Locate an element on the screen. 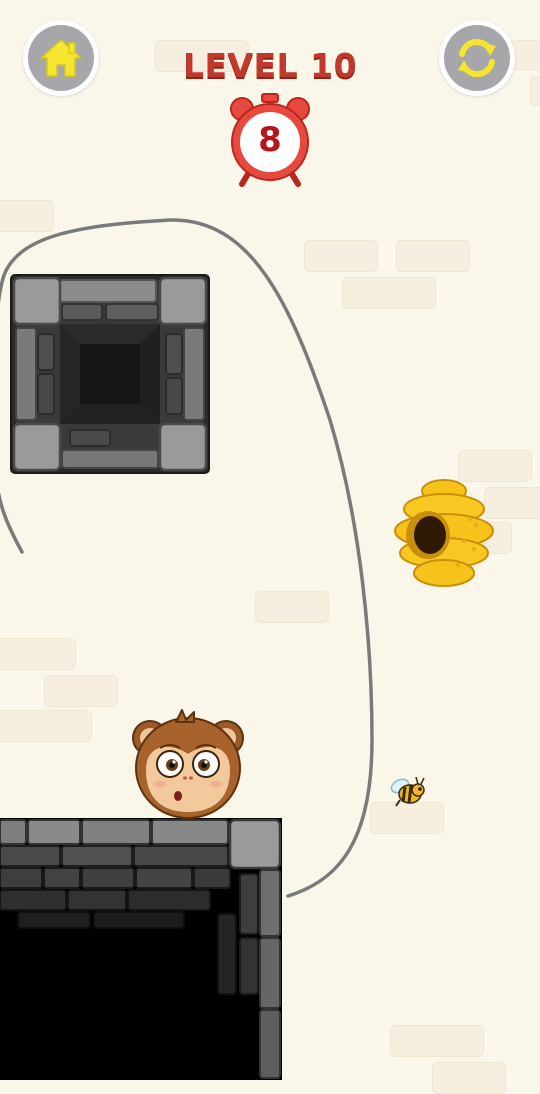 The width and height of the screenshot is (540, 1094). stone-frame-block is located at coordinates (110, 374).